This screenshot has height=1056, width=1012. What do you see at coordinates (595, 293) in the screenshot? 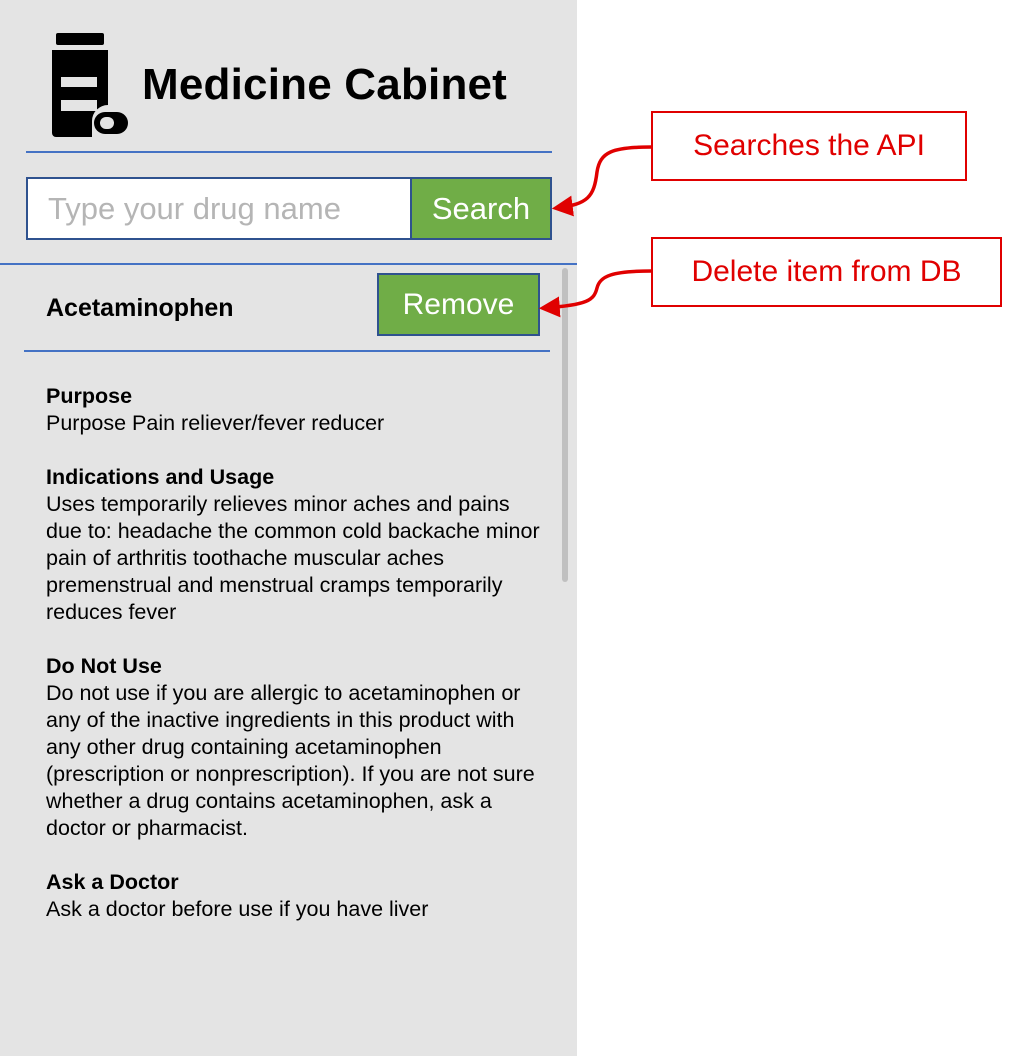
I see `remove-arrow-icon` at bounding box center [595, 293].